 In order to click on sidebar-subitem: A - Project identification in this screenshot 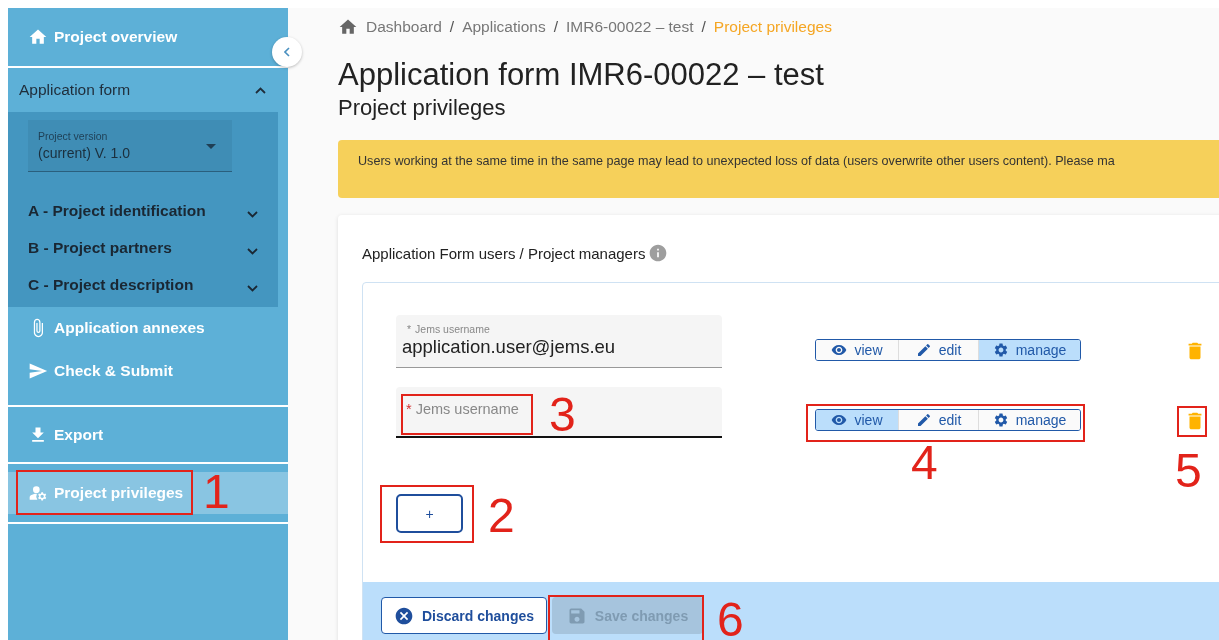, I will do `click(143, 210)`.